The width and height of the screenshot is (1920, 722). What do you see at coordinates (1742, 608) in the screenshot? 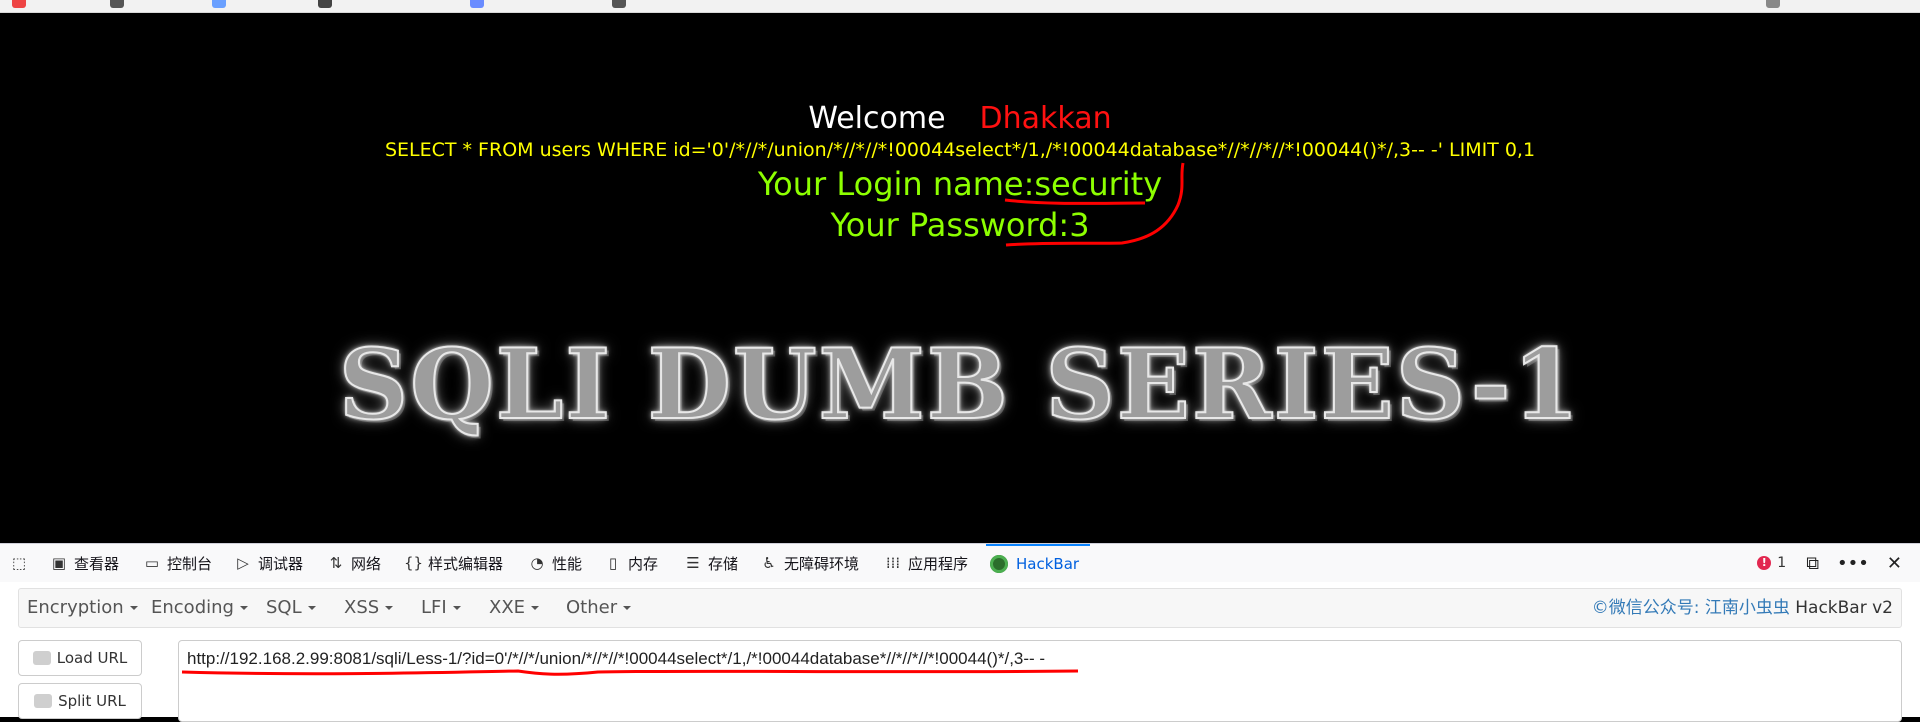
I see `hackbar-credit: ©微信公众号: 江南小虫虫 HackBar v2` at bounding box center [1742, 608].